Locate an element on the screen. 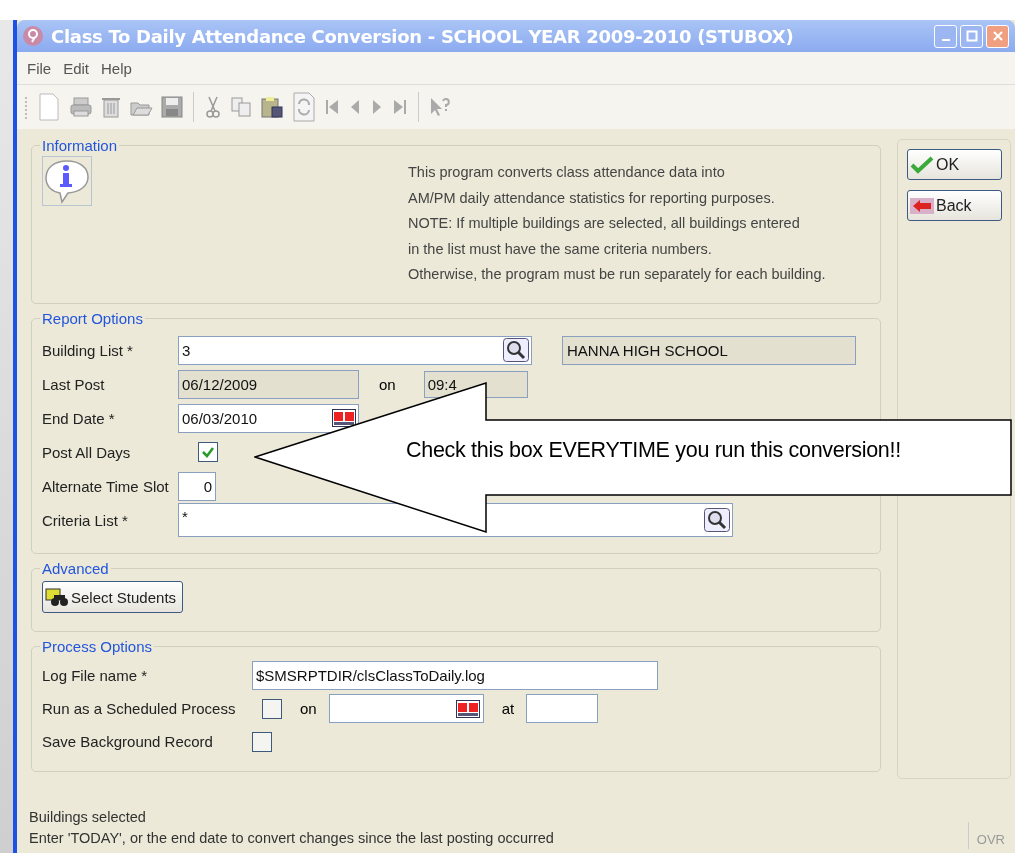  log-file-field: $SMSRPTDIR/clsClassToDaily.log is located at coordinates (455, 675).